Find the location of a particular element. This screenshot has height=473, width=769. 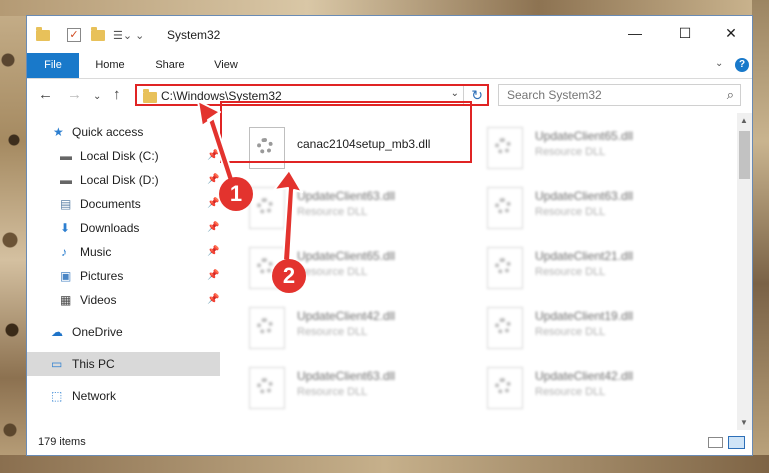

step-marker-1: 1 is located at coordinates (236, 194).